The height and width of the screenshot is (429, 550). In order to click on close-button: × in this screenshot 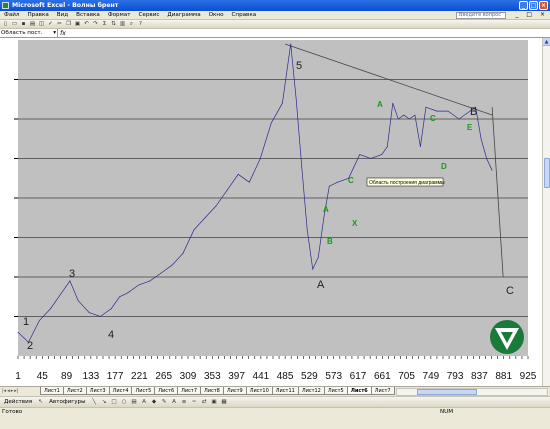, I will do `click(543, 5)`.